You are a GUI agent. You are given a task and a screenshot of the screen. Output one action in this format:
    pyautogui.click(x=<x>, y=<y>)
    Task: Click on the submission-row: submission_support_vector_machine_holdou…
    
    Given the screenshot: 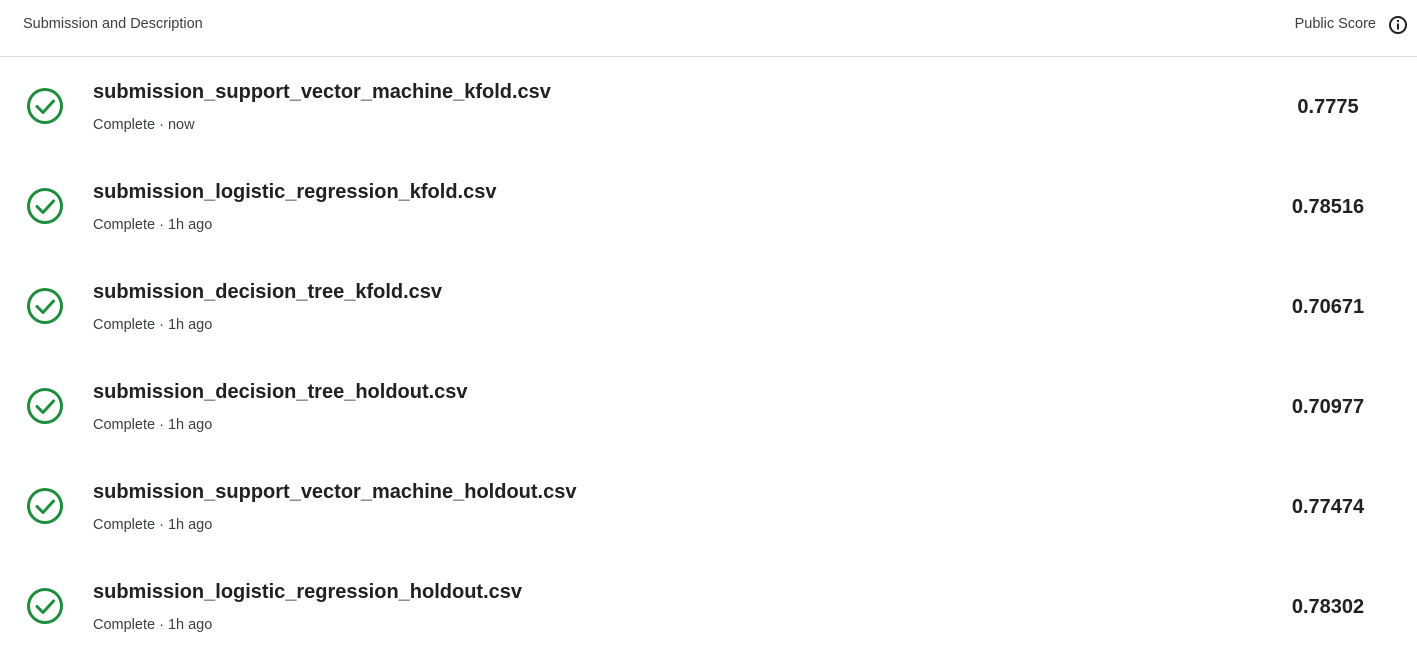 What is the action you would take?
    pyautogui.click(x=708, y=508)
    